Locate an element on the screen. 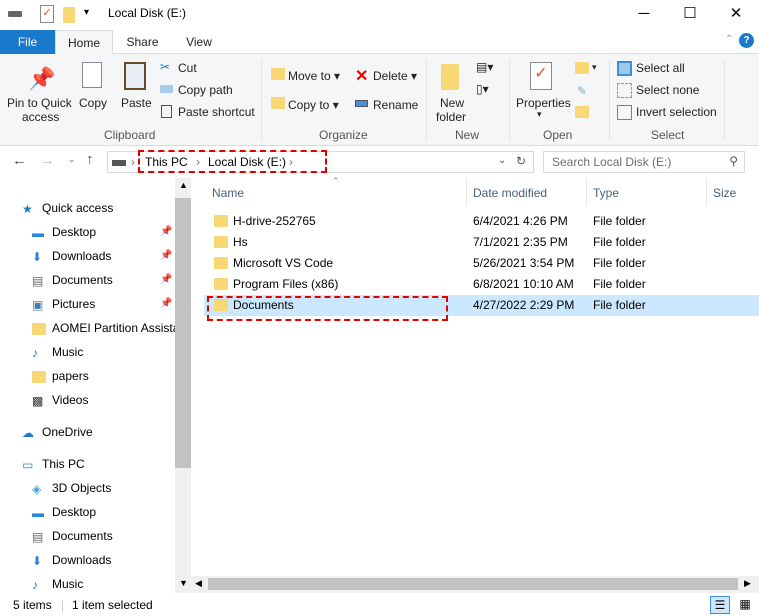 The height and width of the screenshot is (616, 759). collapse-ribbon-icon: ⌃ is located at coordinates (729, 39).